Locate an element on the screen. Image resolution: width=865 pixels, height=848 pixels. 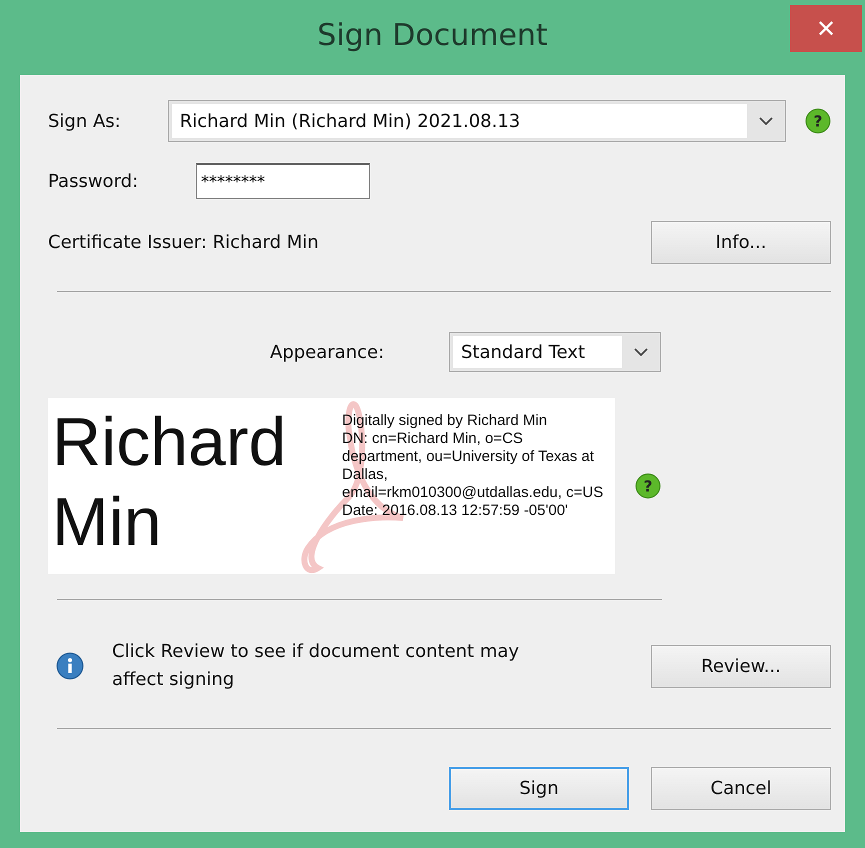
window-title: Sign Document is located at coordinates (432, 35).